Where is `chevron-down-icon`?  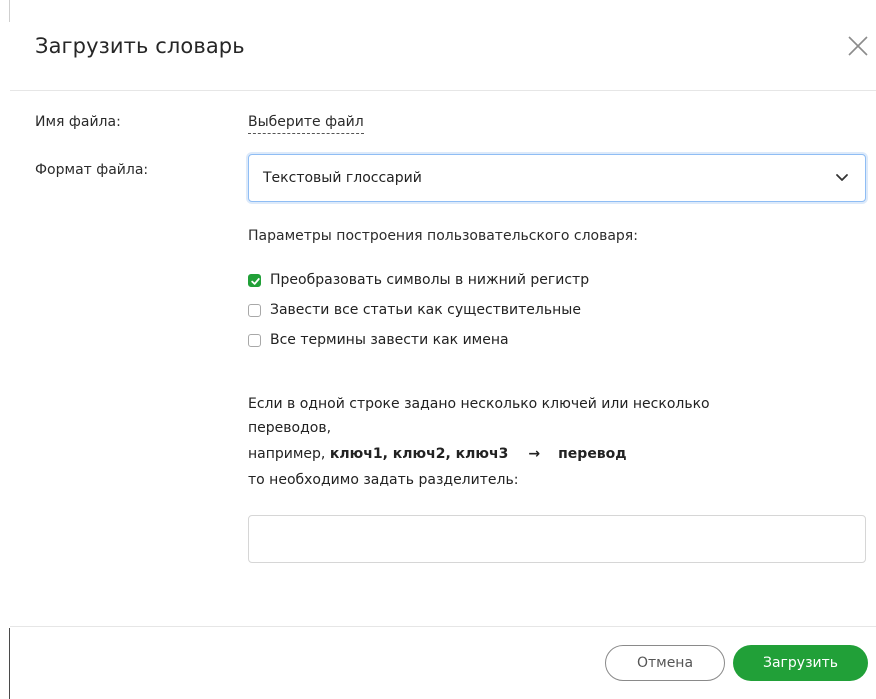 chevron-down-icon is located at coordinates (842, 177).